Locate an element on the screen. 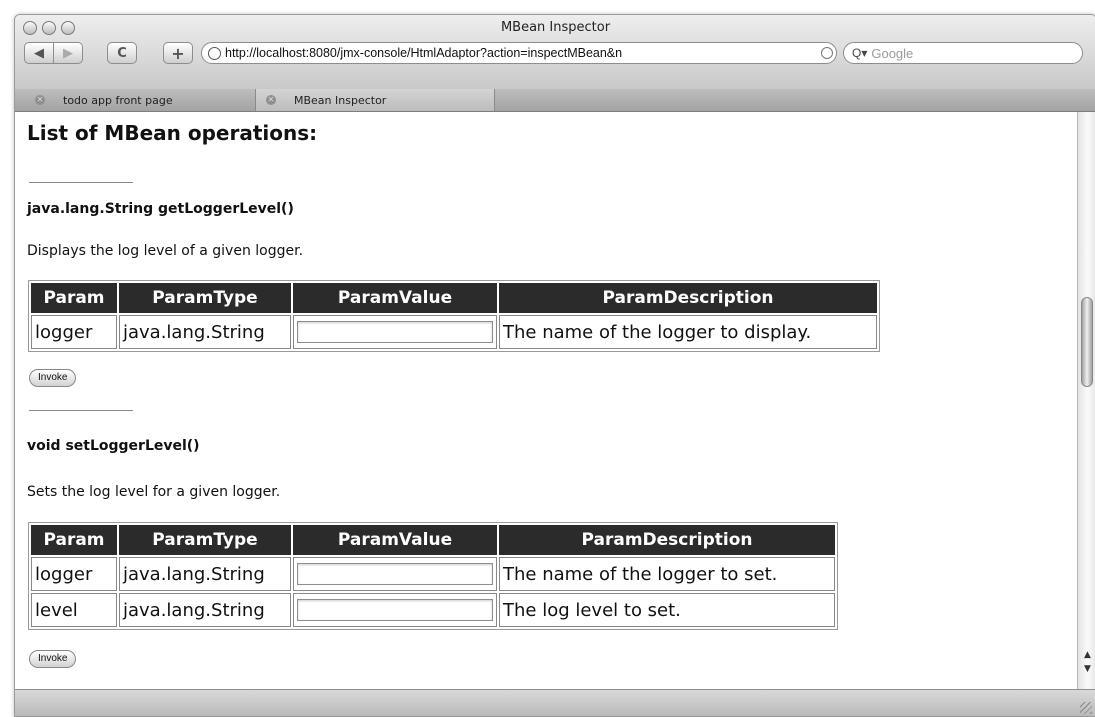 Image resolution: width=1095 pixels, height=717 pixels. tab-mbean-inspector: ✕ MBean Inspector is located at coordinates (375, 100).